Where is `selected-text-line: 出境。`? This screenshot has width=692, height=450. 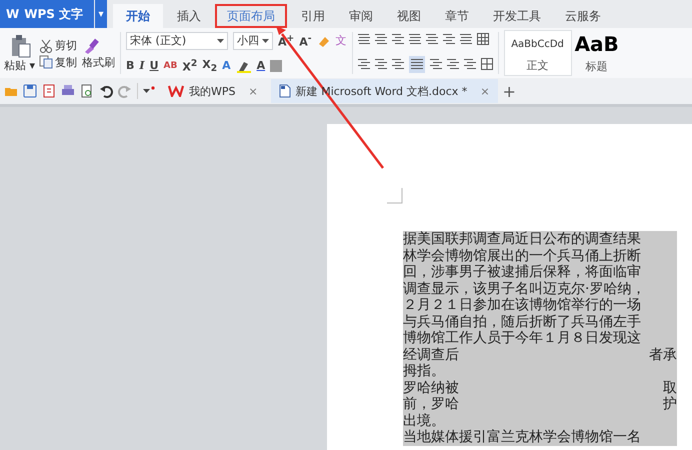 selected-text-line: 出境。 is located at coordinates (424, 420).